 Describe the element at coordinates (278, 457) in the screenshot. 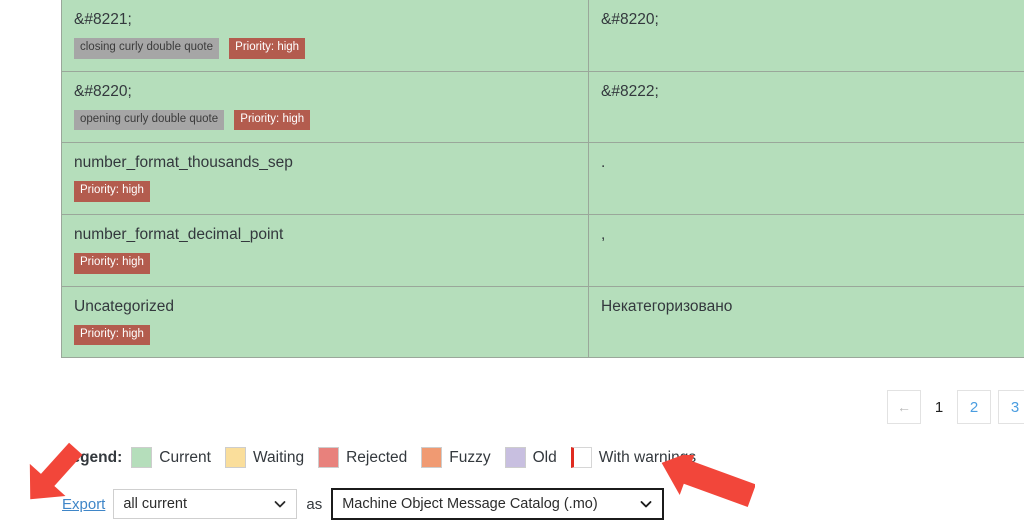

I see `legend-label-waiting: Waiting` at that location.